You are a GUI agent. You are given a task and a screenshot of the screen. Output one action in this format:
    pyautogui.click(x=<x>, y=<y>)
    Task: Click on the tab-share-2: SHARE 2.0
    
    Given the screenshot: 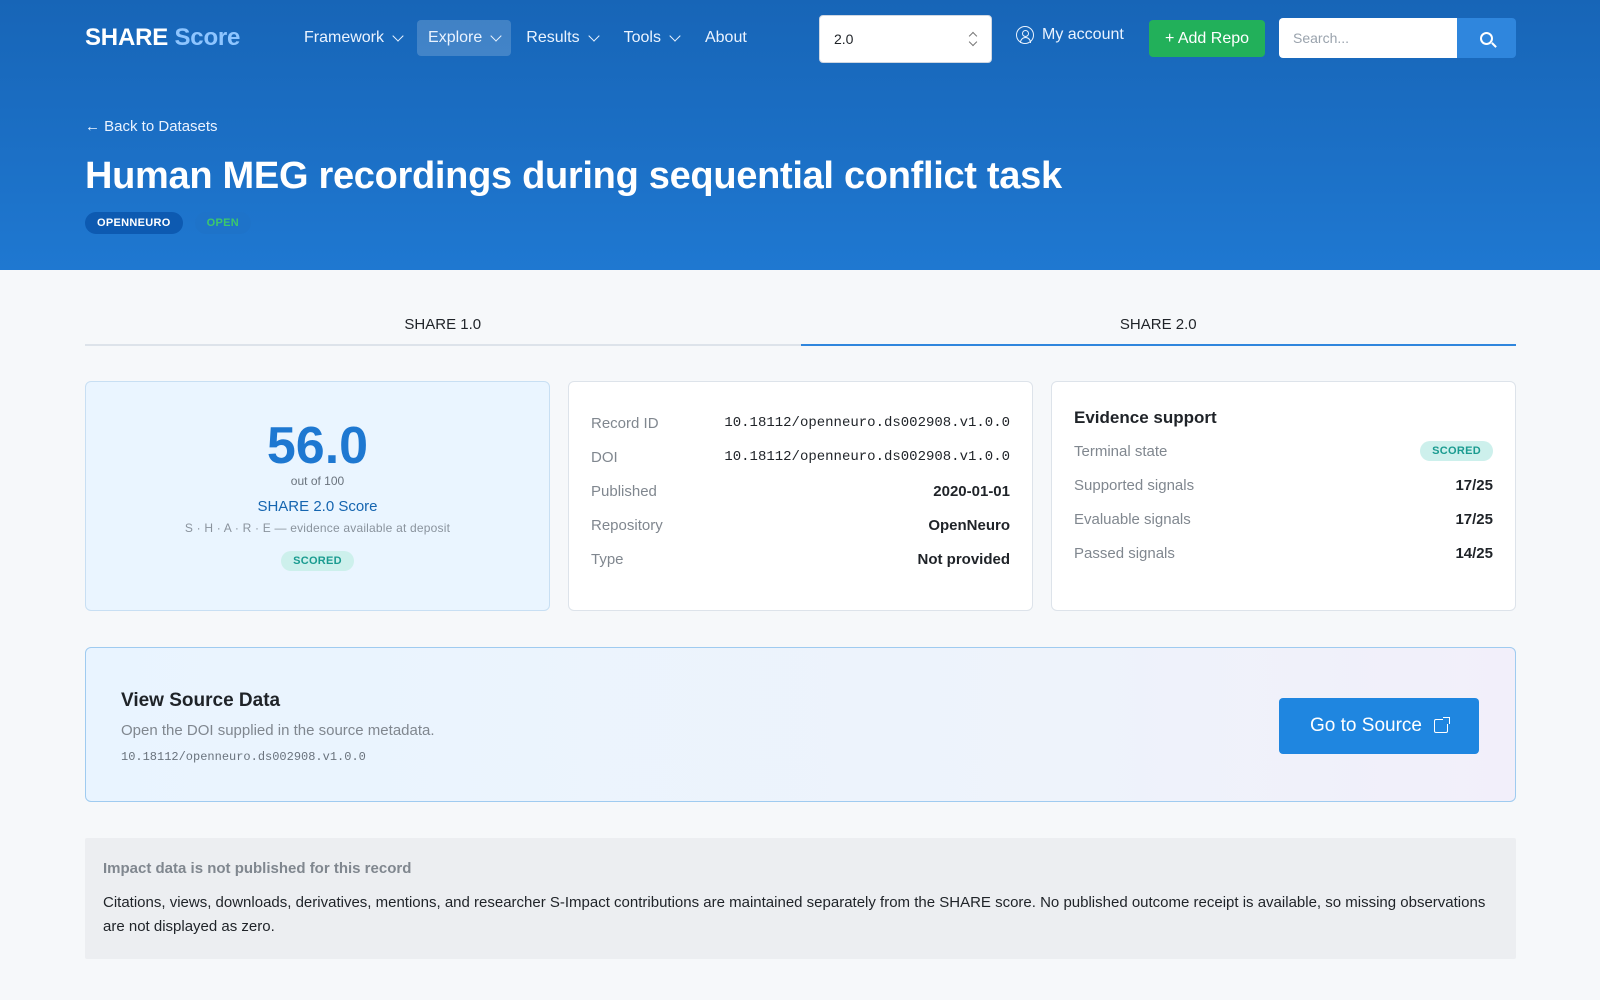 What is the action you would take?
    pyautogui.click(x=1158, y=327)
    